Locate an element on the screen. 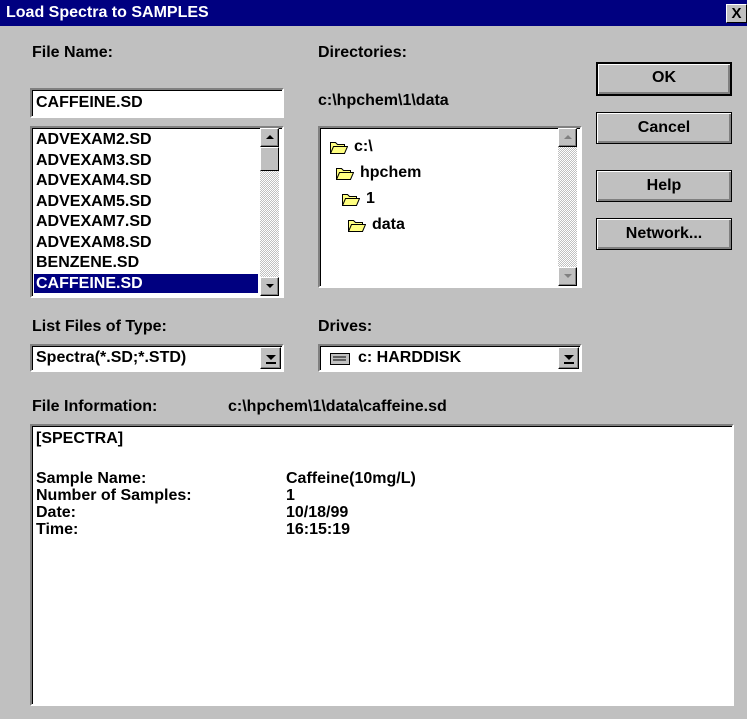 The width and height of the screenshot is (747, 719). file-information-header: [SPECTRA] is located at coordinates (80, 438).